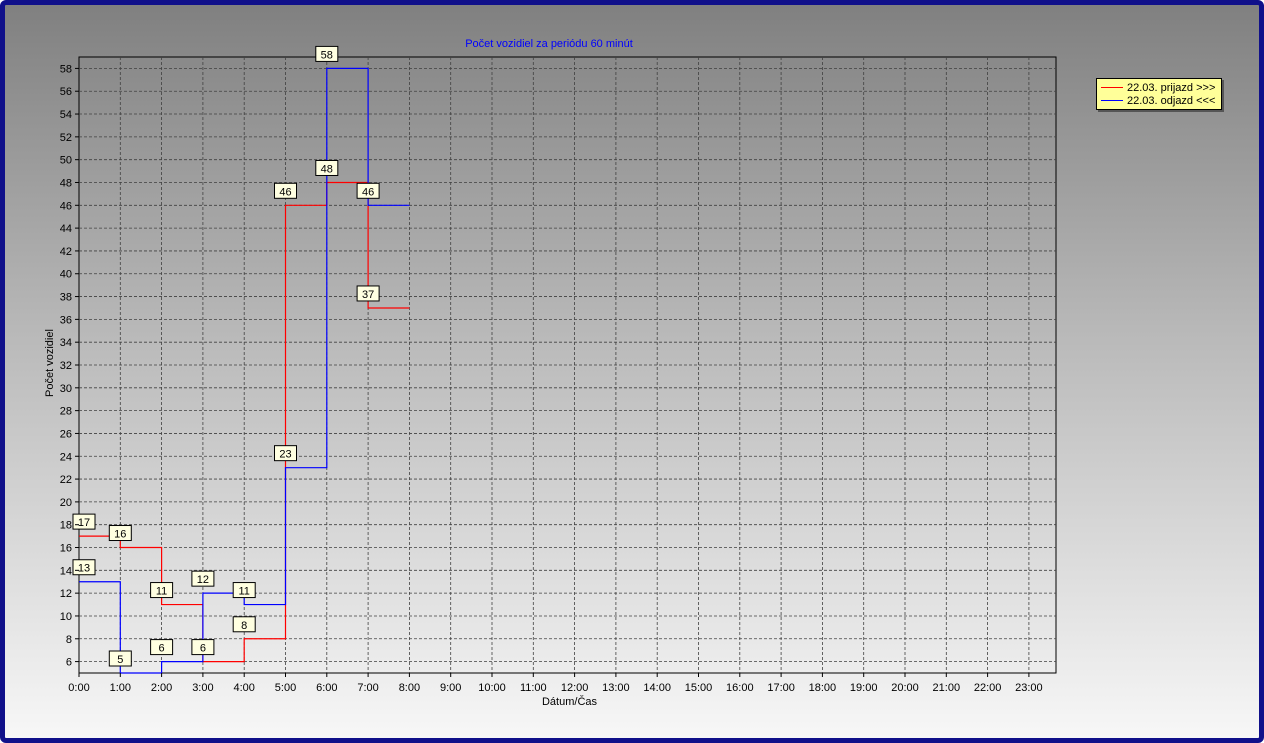 Image resolution: width=1264 pixels, height=743 pixels. What do you see at coordinates (66, 275) in the screenshot?
I see `y-tick-label: 40` at bounding box center [66, 275].